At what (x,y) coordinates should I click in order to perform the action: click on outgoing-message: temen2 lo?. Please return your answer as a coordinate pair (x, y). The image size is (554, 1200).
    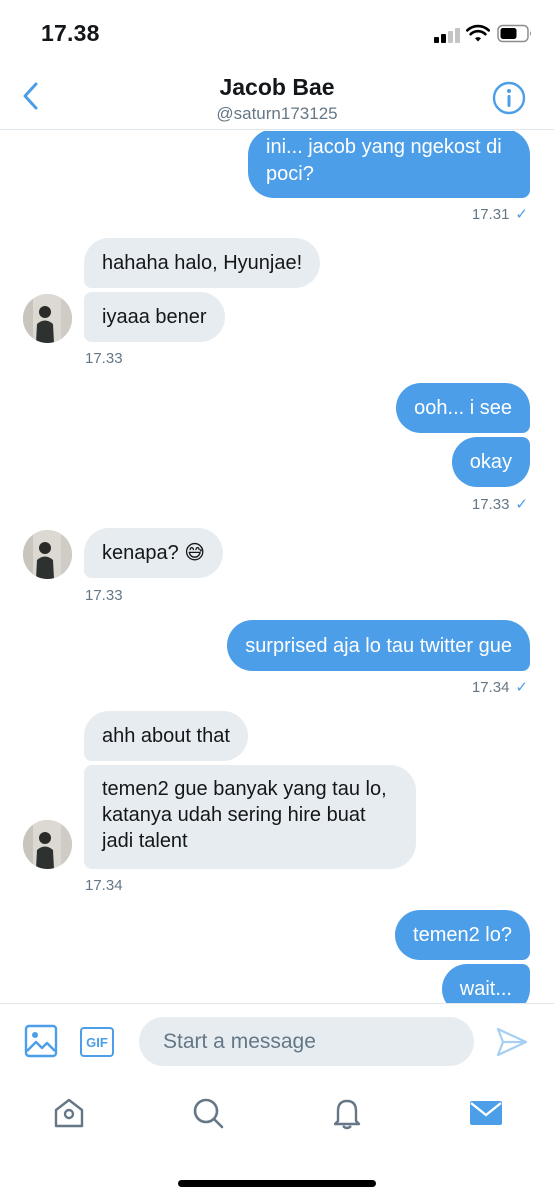
    Looking at the image, I should click on (462, 935).